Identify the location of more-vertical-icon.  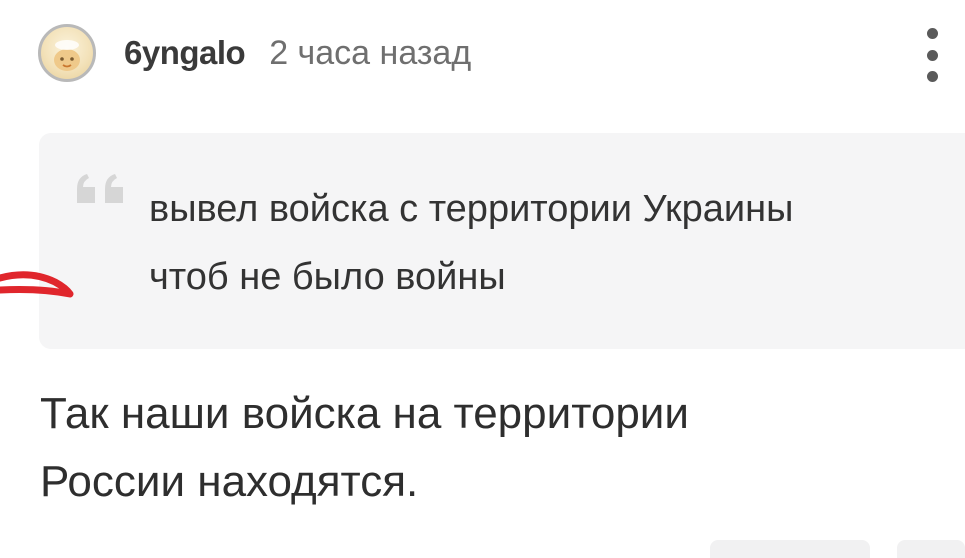
(932, 55).